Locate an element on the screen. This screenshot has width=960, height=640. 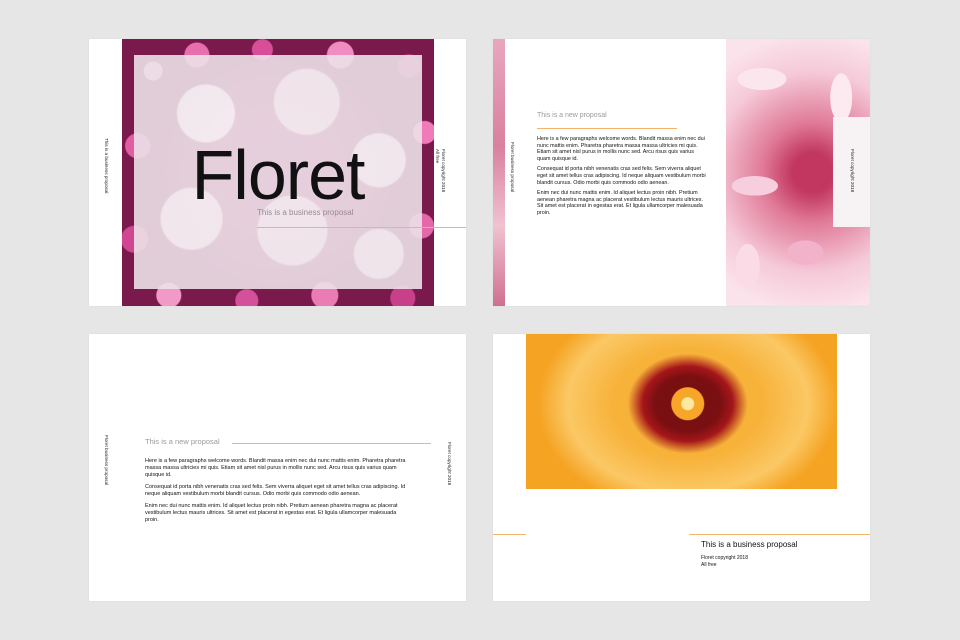
slide3-accent-line is located at coordinates (331, 443).